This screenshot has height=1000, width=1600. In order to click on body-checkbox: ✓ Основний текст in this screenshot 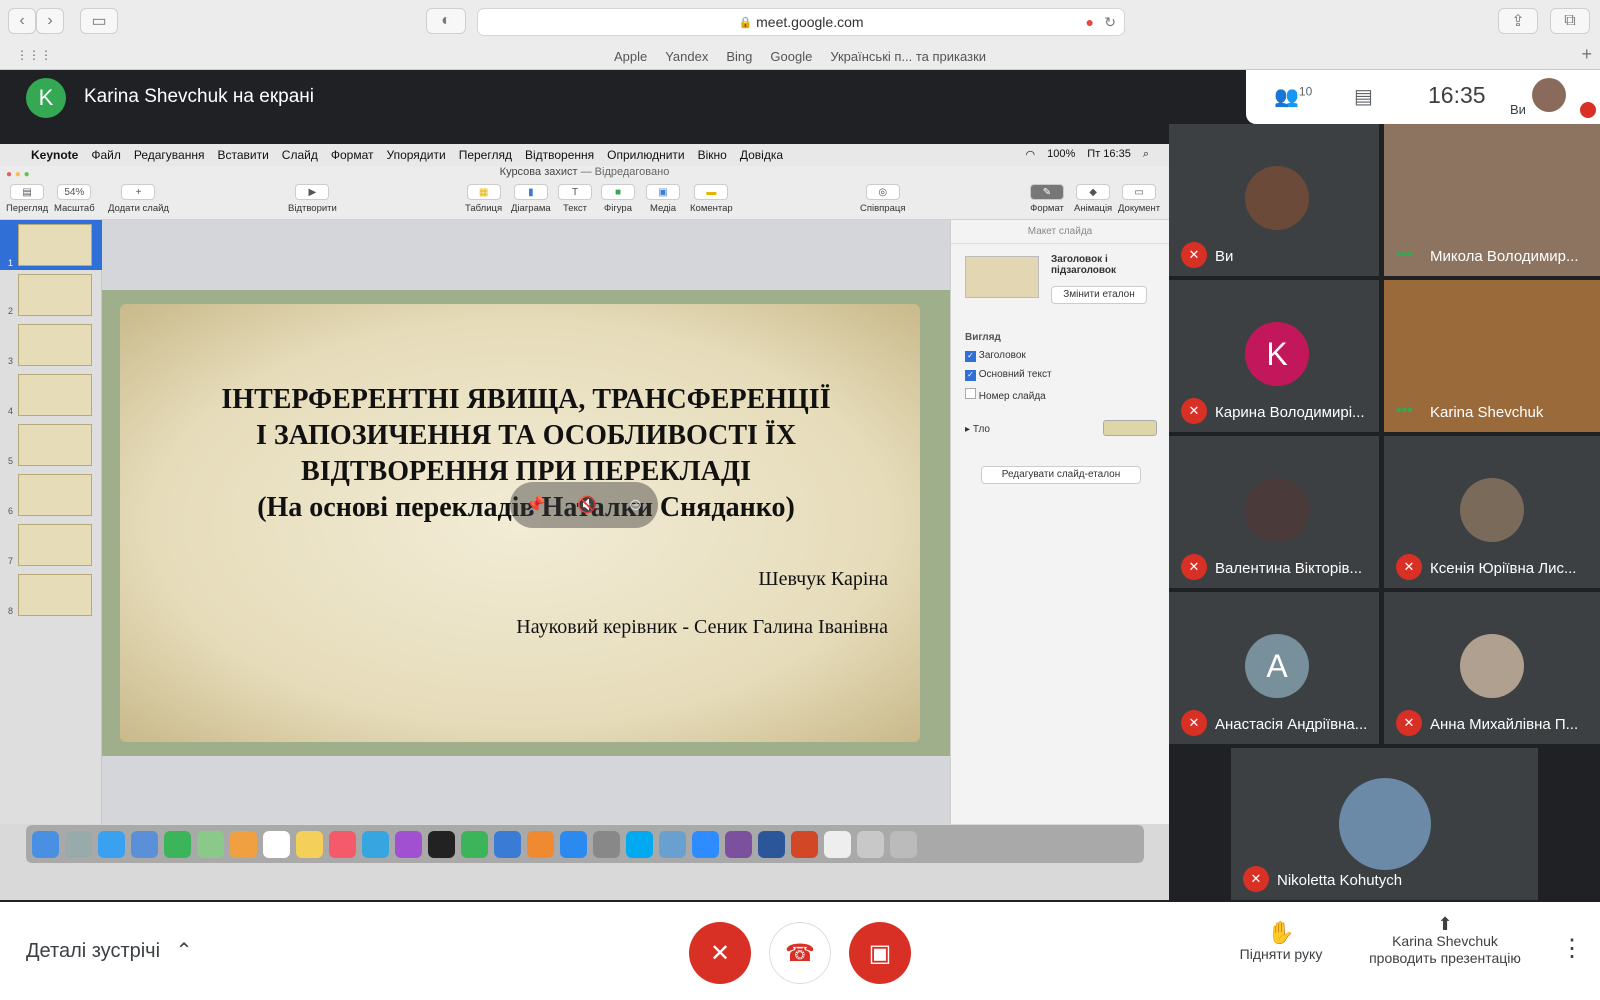, I will do `click(1008, 375)`.